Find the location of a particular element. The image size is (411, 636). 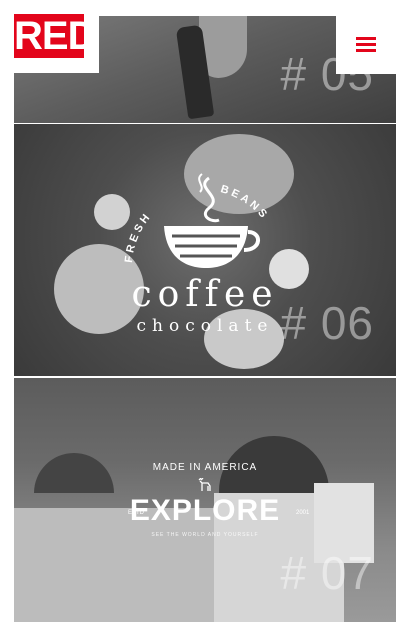

photo-dome is located at coordinates (74, 473).